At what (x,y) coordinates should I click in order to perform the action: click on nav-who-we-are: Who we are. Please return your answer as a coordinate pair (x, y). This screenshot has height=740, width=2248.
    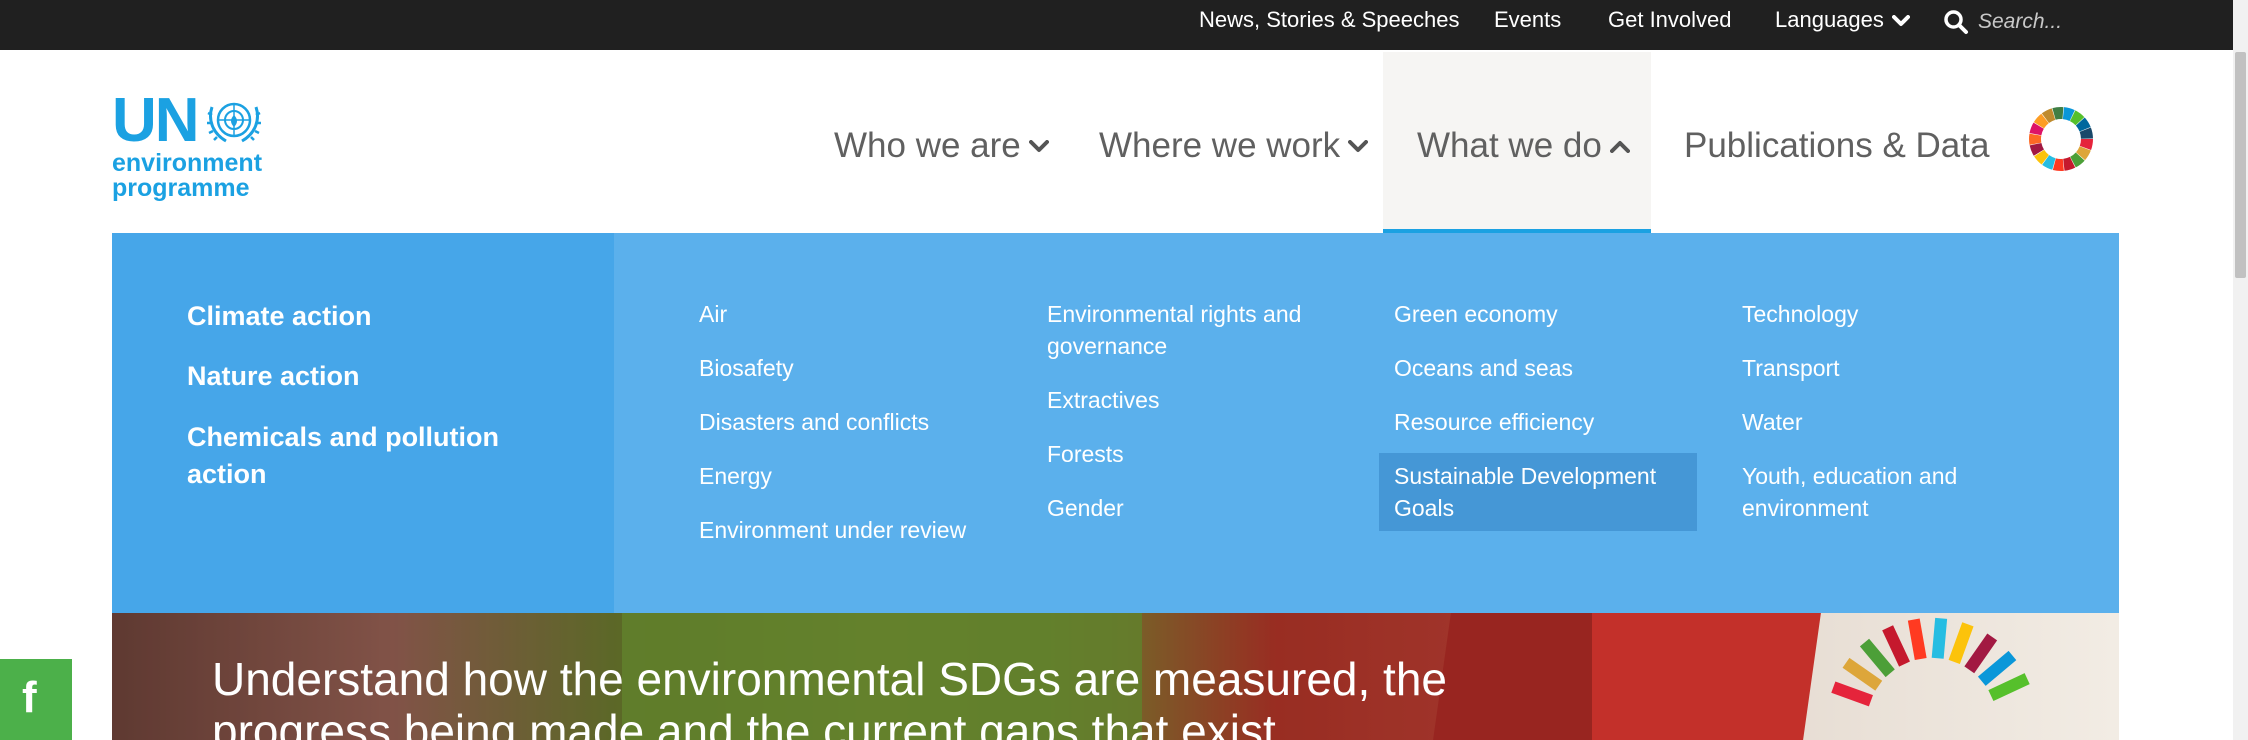
    Looking at the image, I should click on (941, 141).